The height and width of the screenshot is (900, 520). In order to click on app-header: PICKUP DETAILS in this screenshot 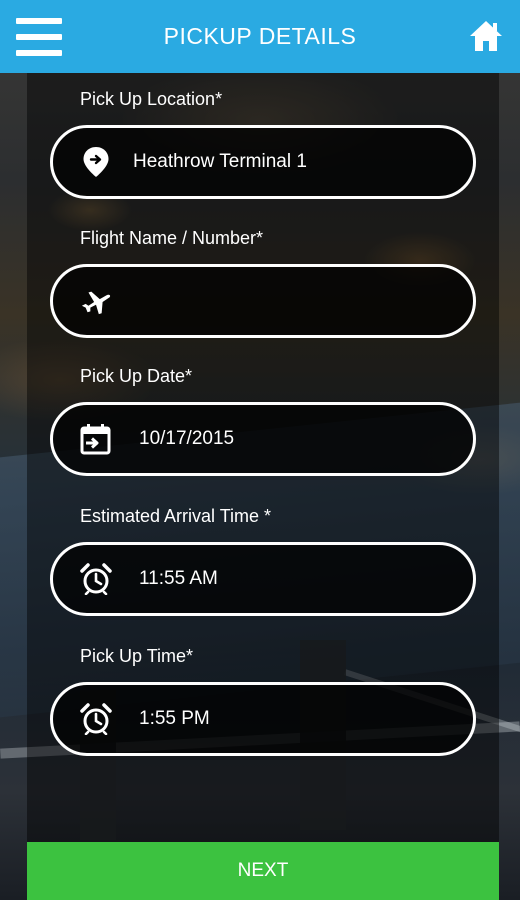, I will do `click(260, 36)`.